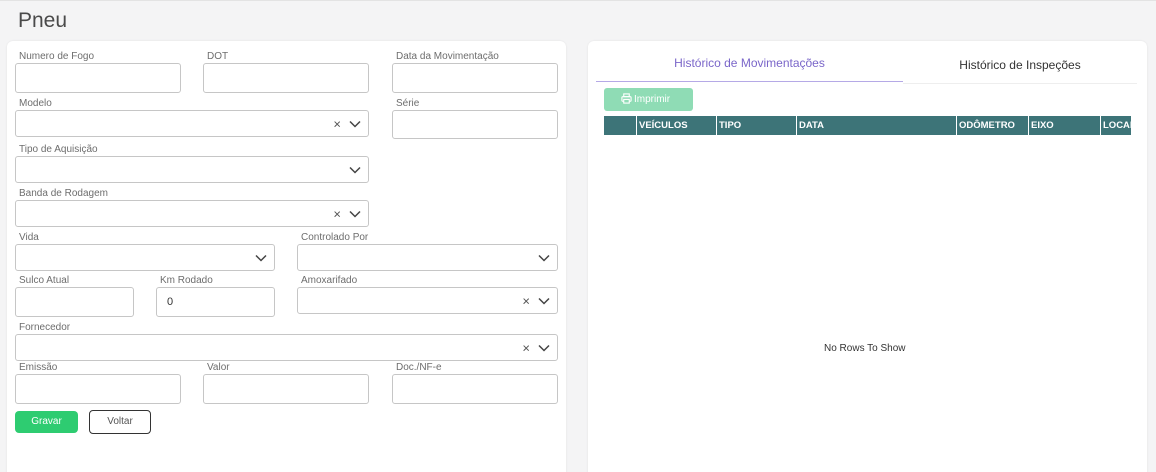 The width and height of the screenshot is (1156, 472). What do you see at coordinates (29, 237) in the screenshot?
I see `vida-label: Vida` at bounding box center [29, 237].